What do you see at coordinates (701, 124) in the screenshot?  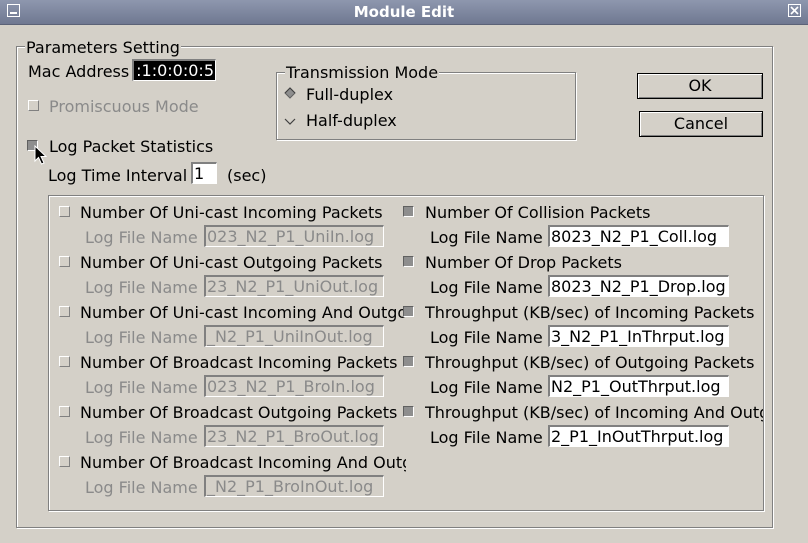 I see `cancel-button: Cancel` at bounding box center [701, 124].